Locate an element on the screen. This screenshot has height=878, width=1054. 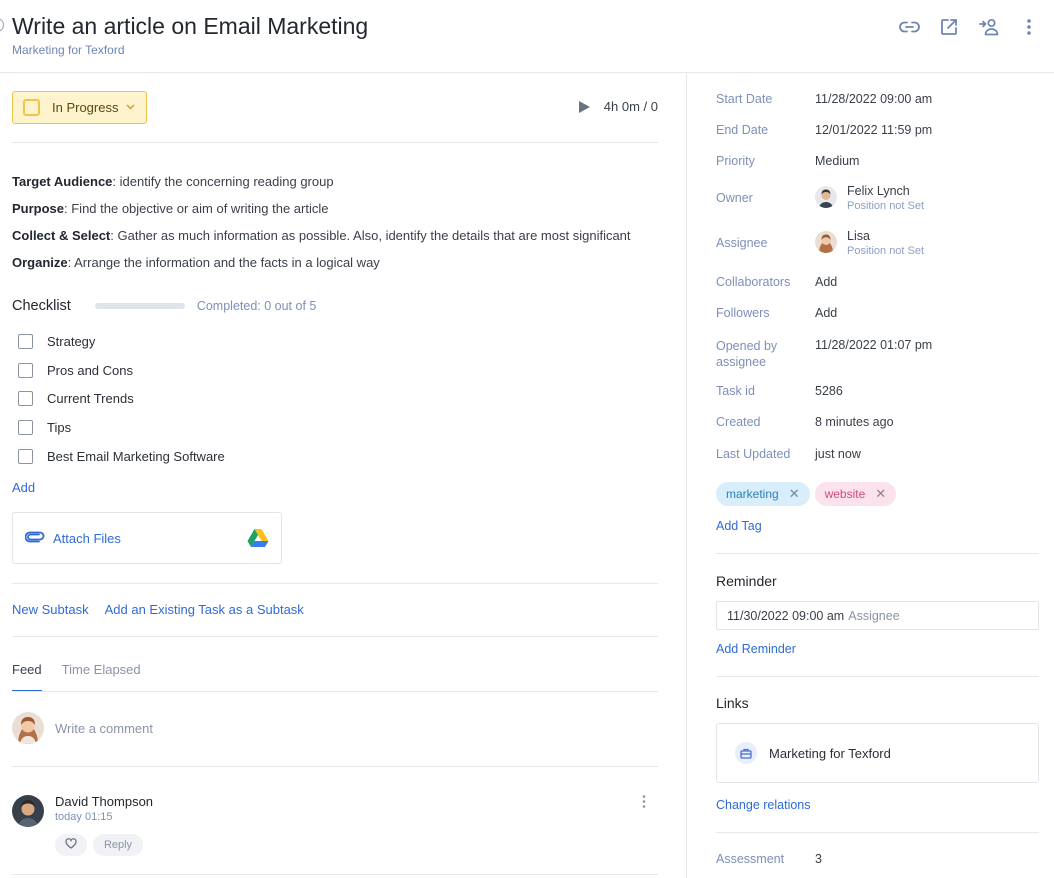
activity-tabs: Feed Time Elapsed is located at coordinates (76, 677).